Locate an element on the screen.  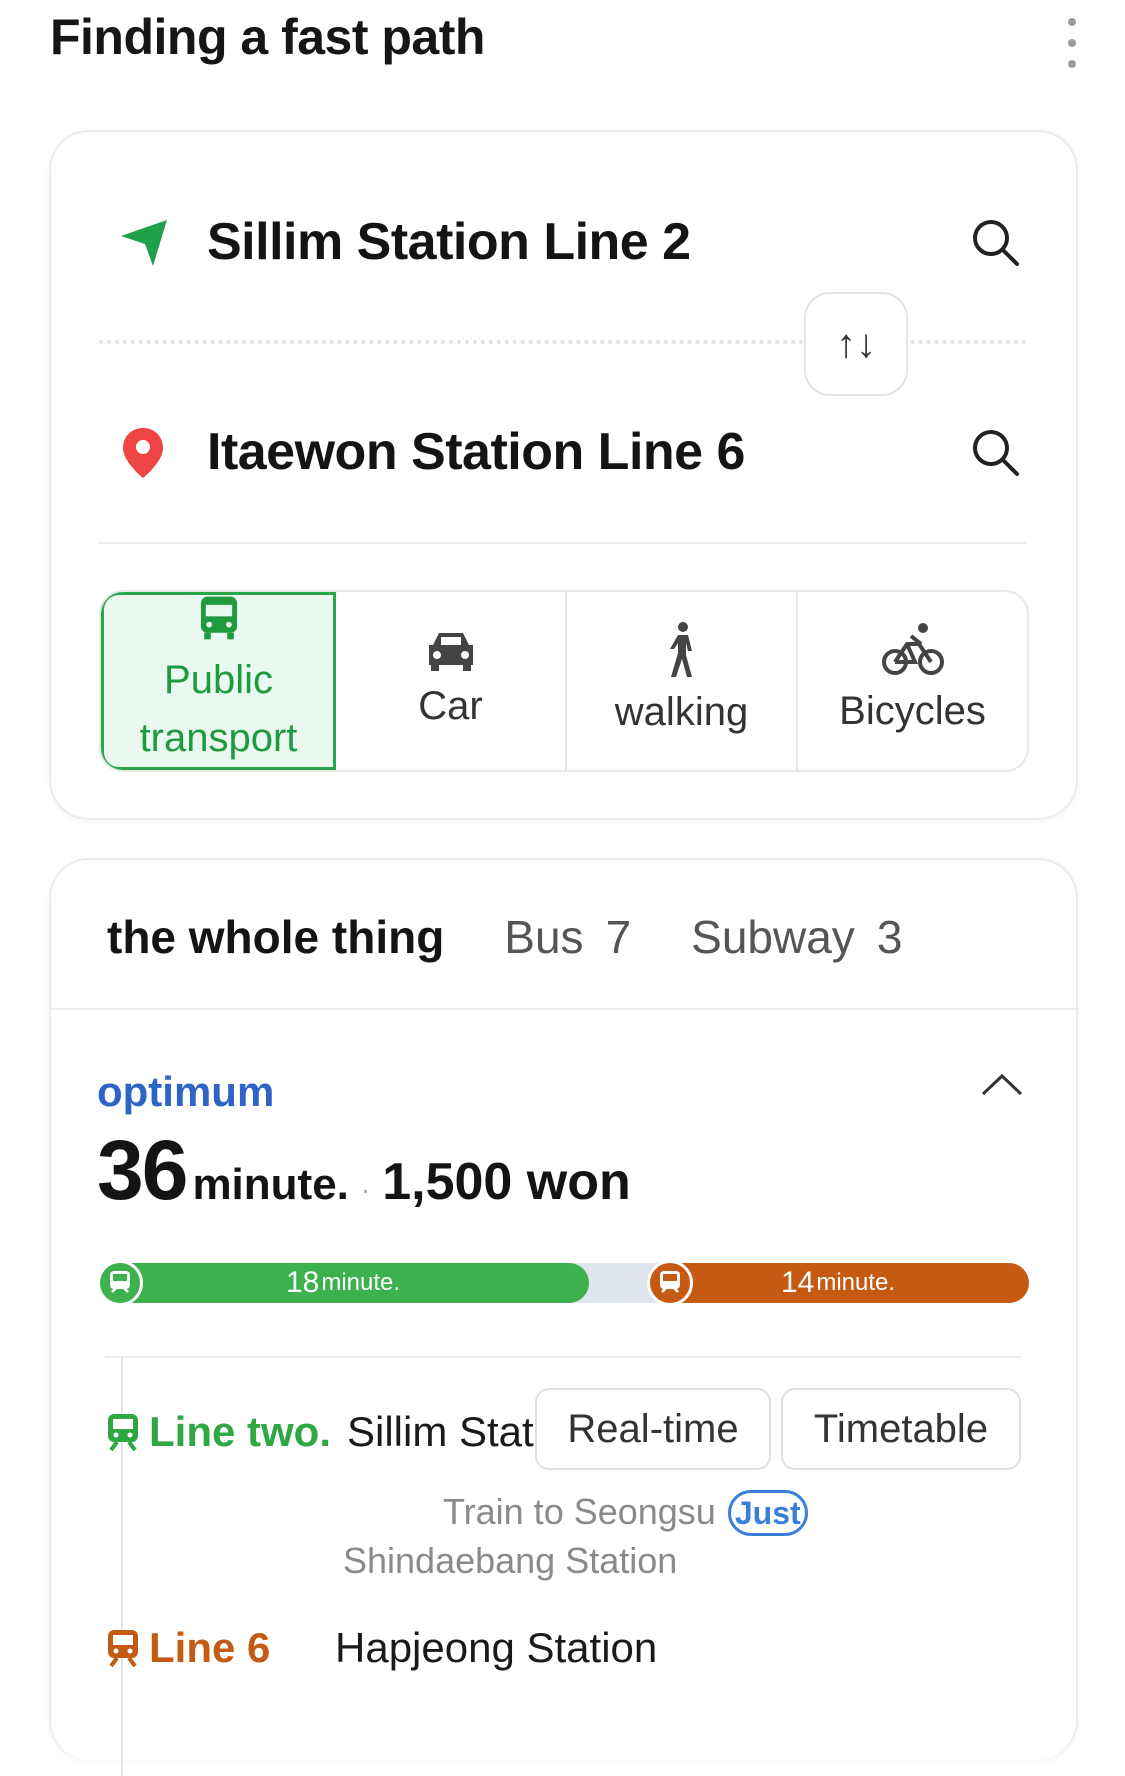
line-label: Line 6 is located at coordinates (210, 1647).